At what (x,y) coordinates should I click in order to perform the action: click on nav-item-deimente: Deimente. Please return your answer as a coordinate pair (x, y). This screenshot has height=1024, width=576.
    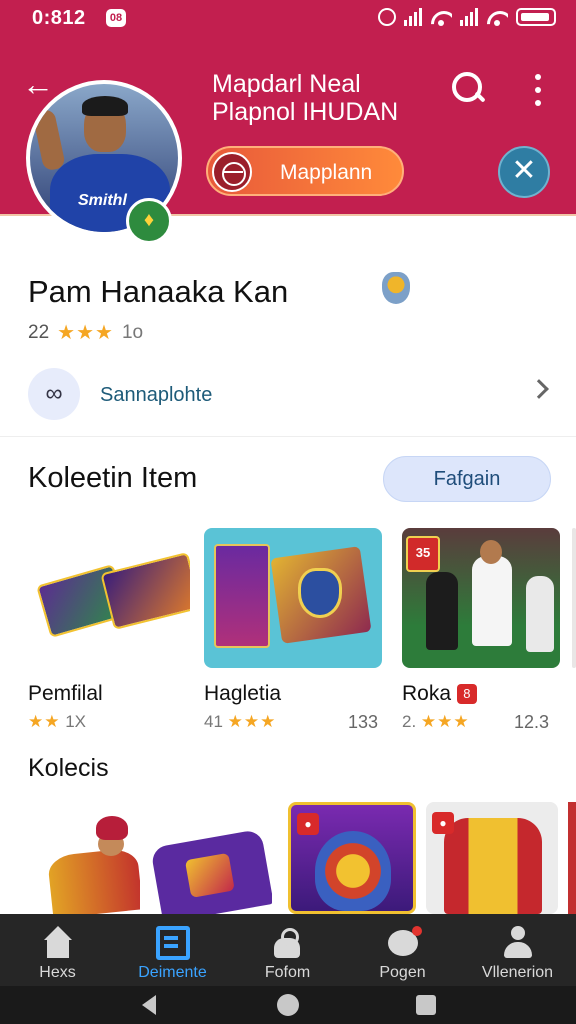
    Looking at the image, I should click on (172, 950).